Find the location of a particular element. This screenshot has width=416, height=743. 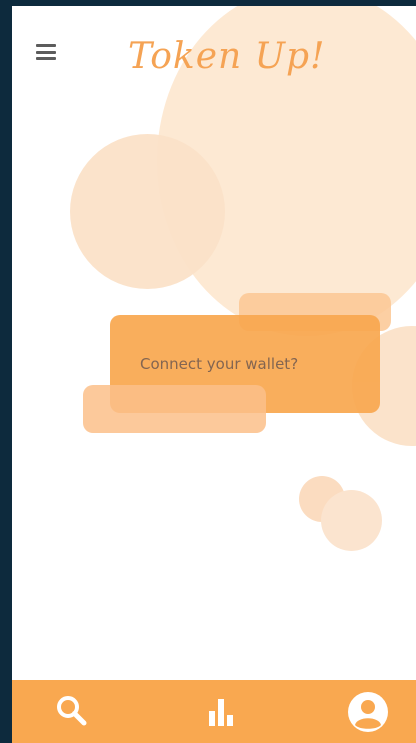

hamburger-menu-icon is located at coordinates (46, 52).